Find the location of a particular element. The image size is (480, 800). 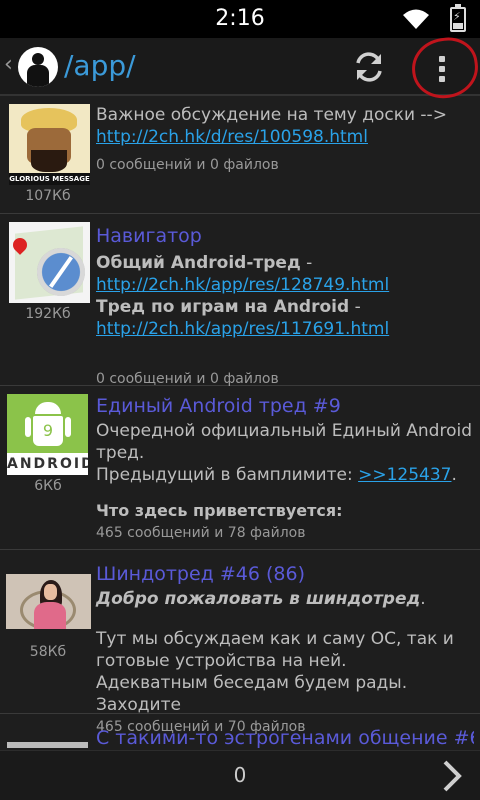

reply-link: >>125437 is located at coordinates (404, 475).